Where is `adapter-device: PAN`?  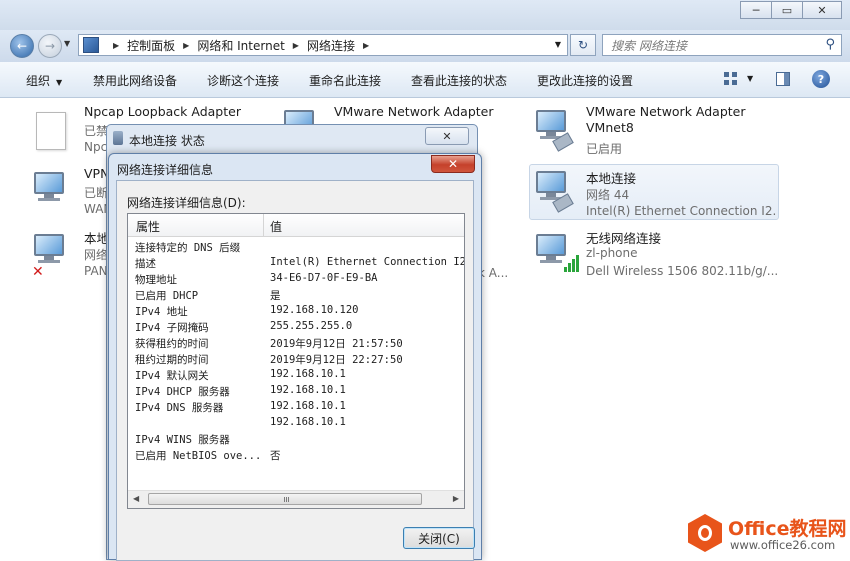
adapter-device: PAN is located at coordinates (96, 271).